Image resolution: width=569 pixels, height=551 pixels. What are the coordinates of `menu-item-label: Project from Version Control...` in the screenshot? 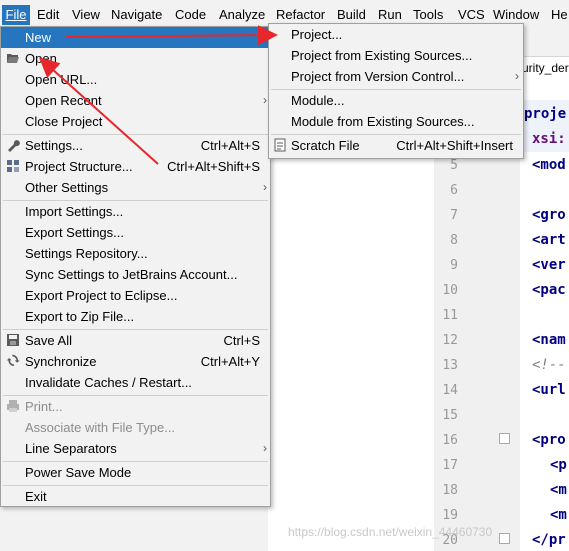 It's located at (378, 76).